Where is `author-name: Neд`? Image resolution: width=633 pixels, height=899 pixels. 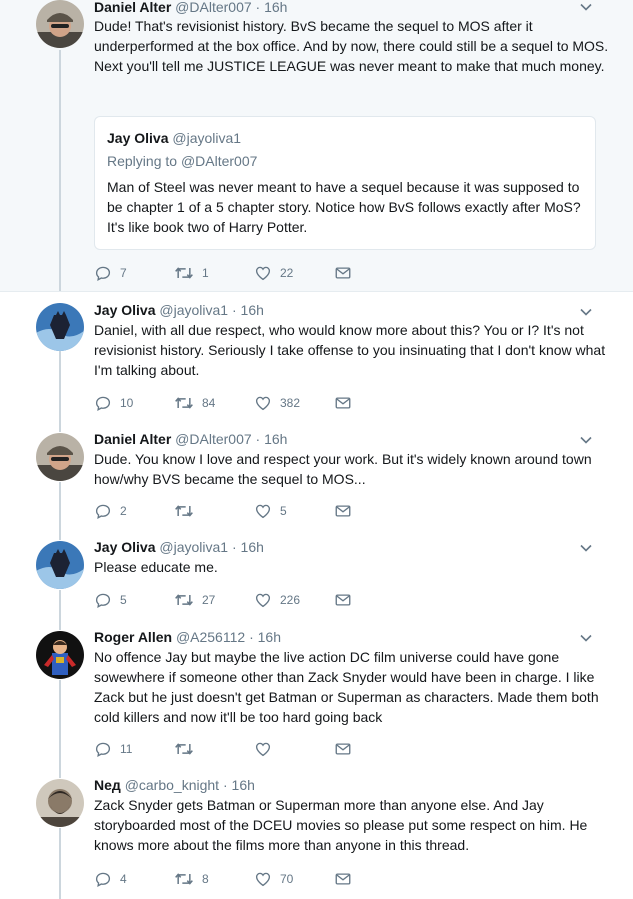
author-name: Neд is located at coordinates (107, 785).